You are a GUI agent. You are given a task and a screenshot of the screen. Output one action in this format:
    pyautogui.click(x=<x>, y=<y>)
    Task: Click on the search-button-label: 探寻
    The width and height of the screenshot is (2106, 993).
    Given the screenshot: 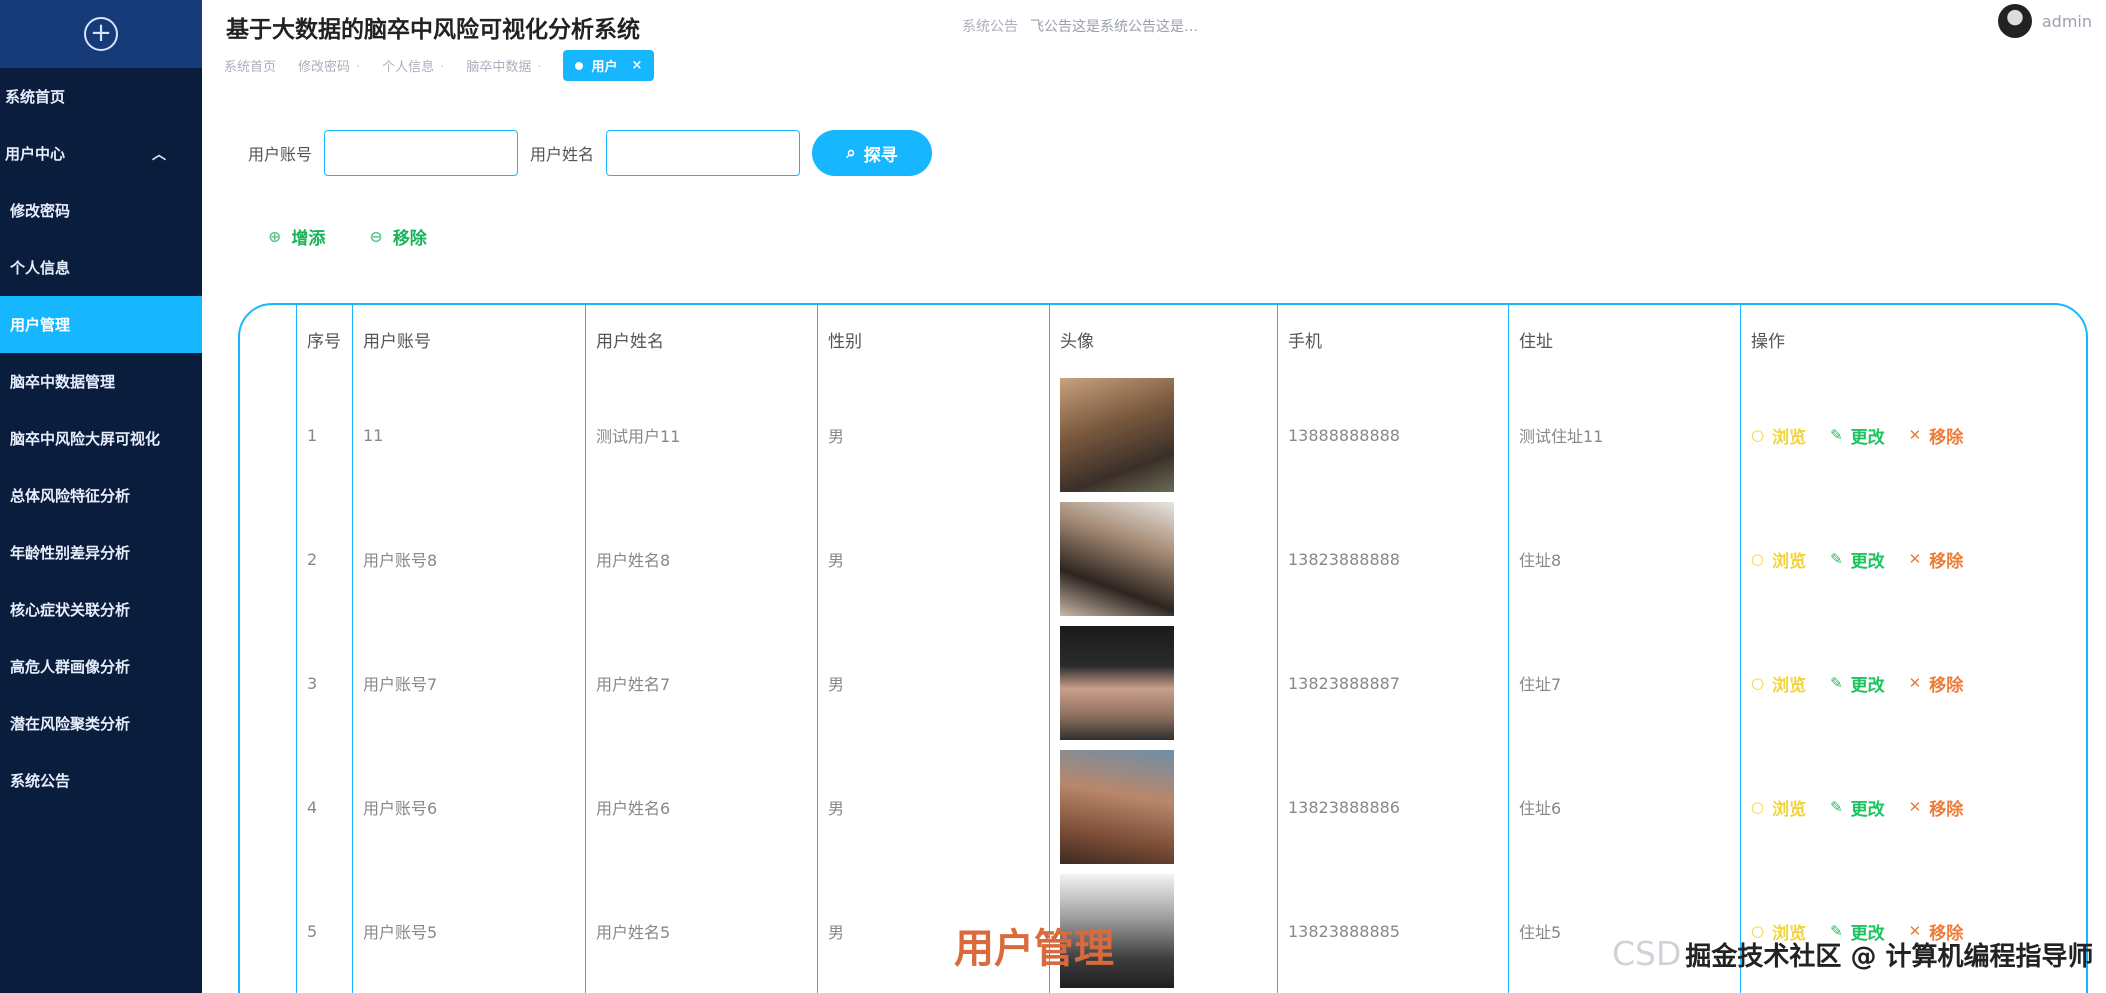 What is the action you would take?
    pyautogui.click(x=880, y=155)
    